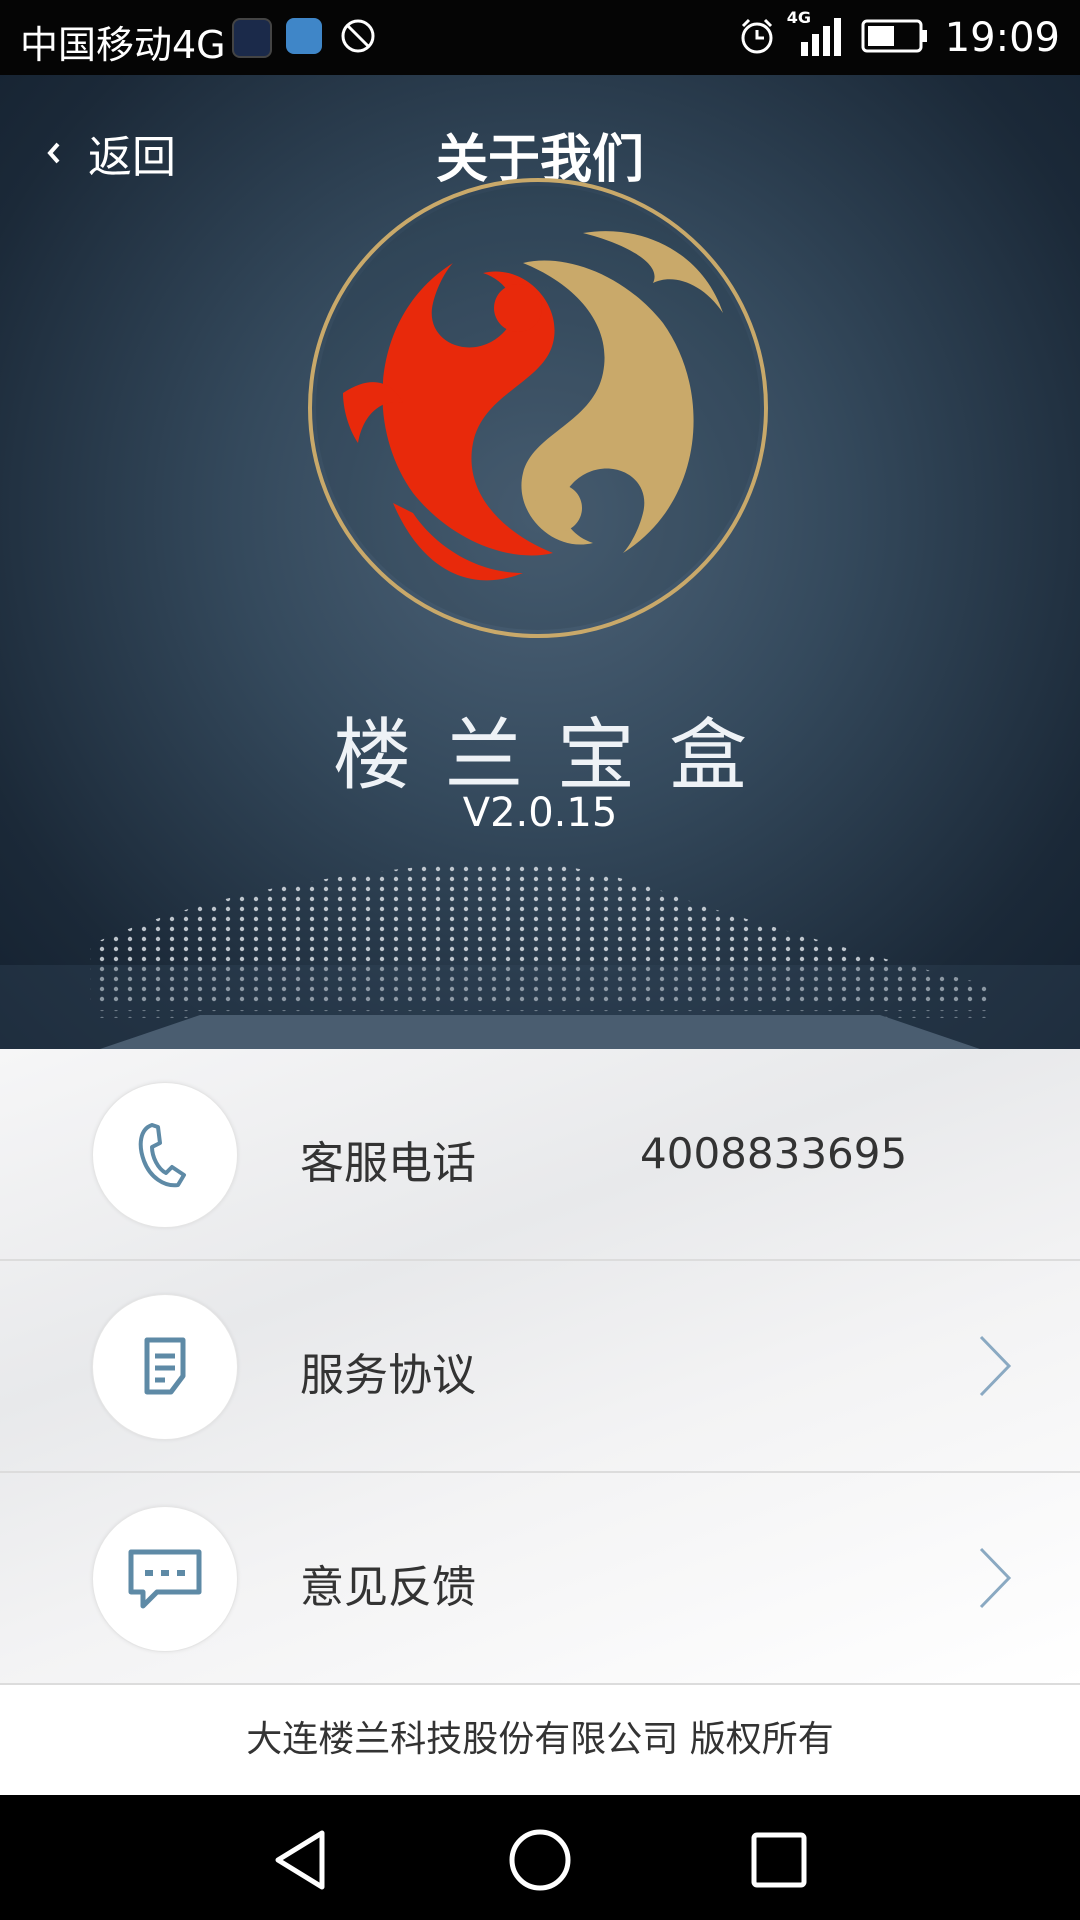  I want to click on signal-icon: 4G, so click(815, 35).